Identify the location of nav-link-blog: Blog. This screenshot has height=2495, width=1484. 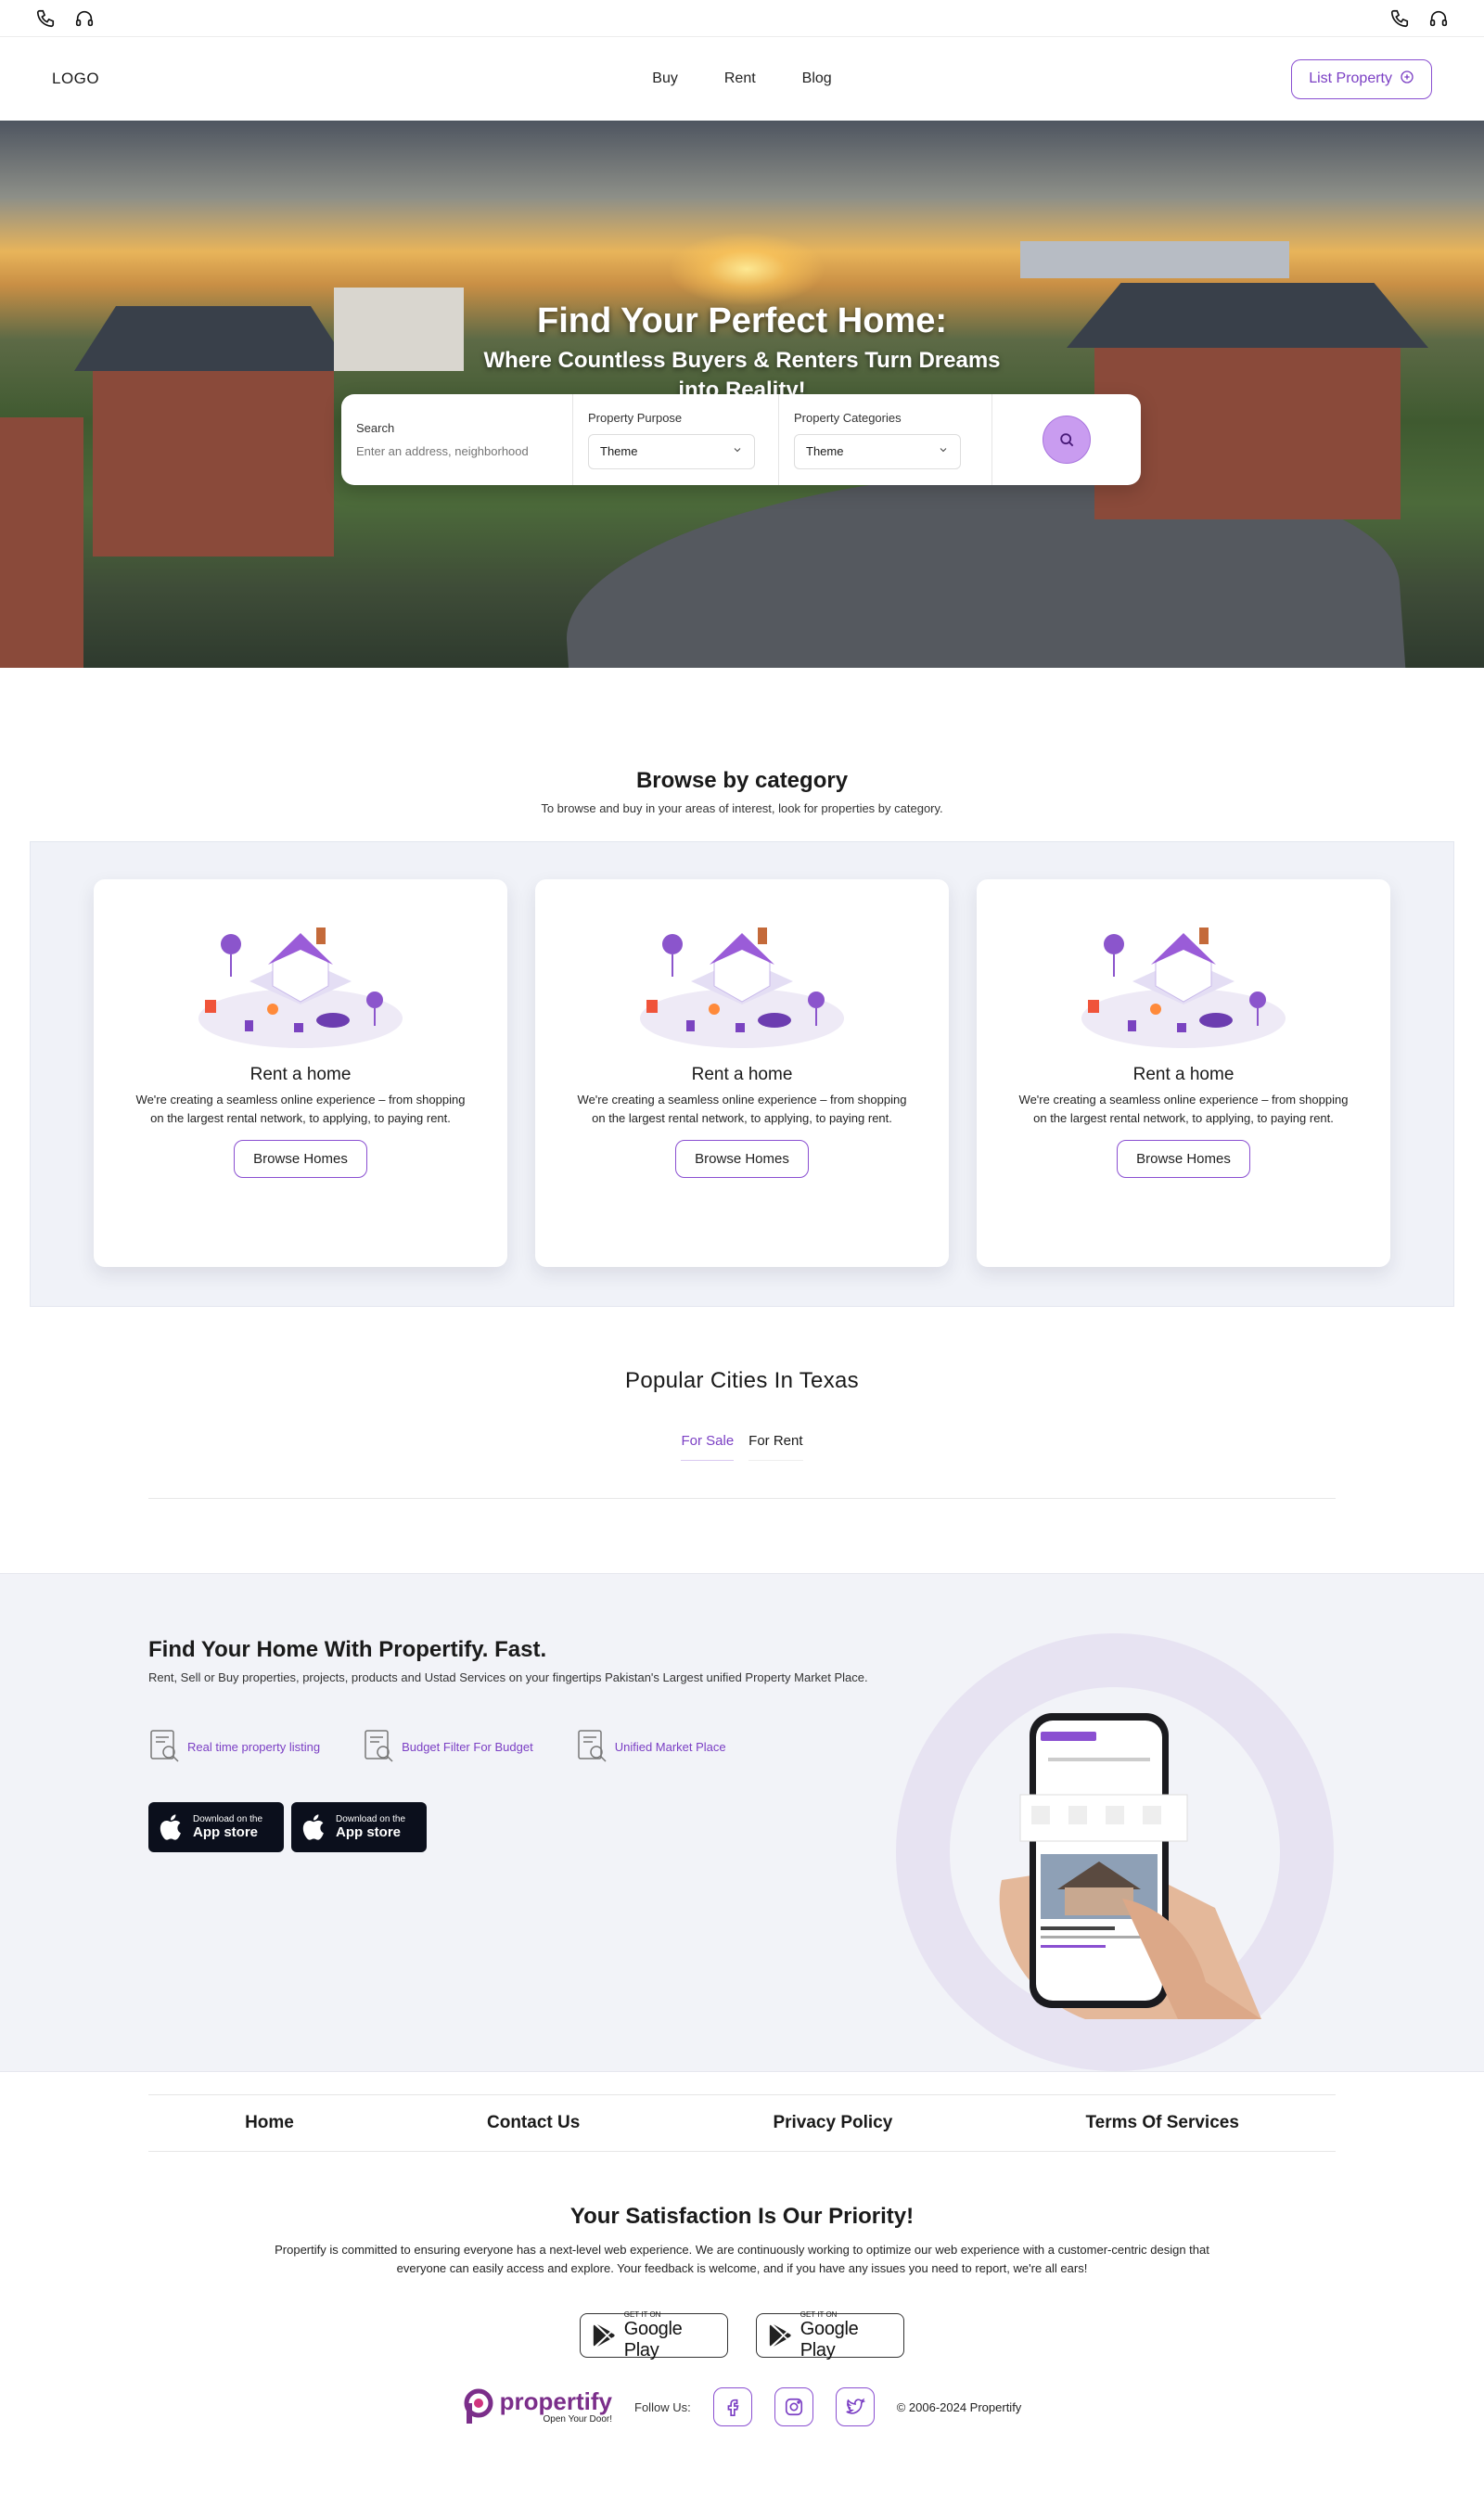
(817, 78).